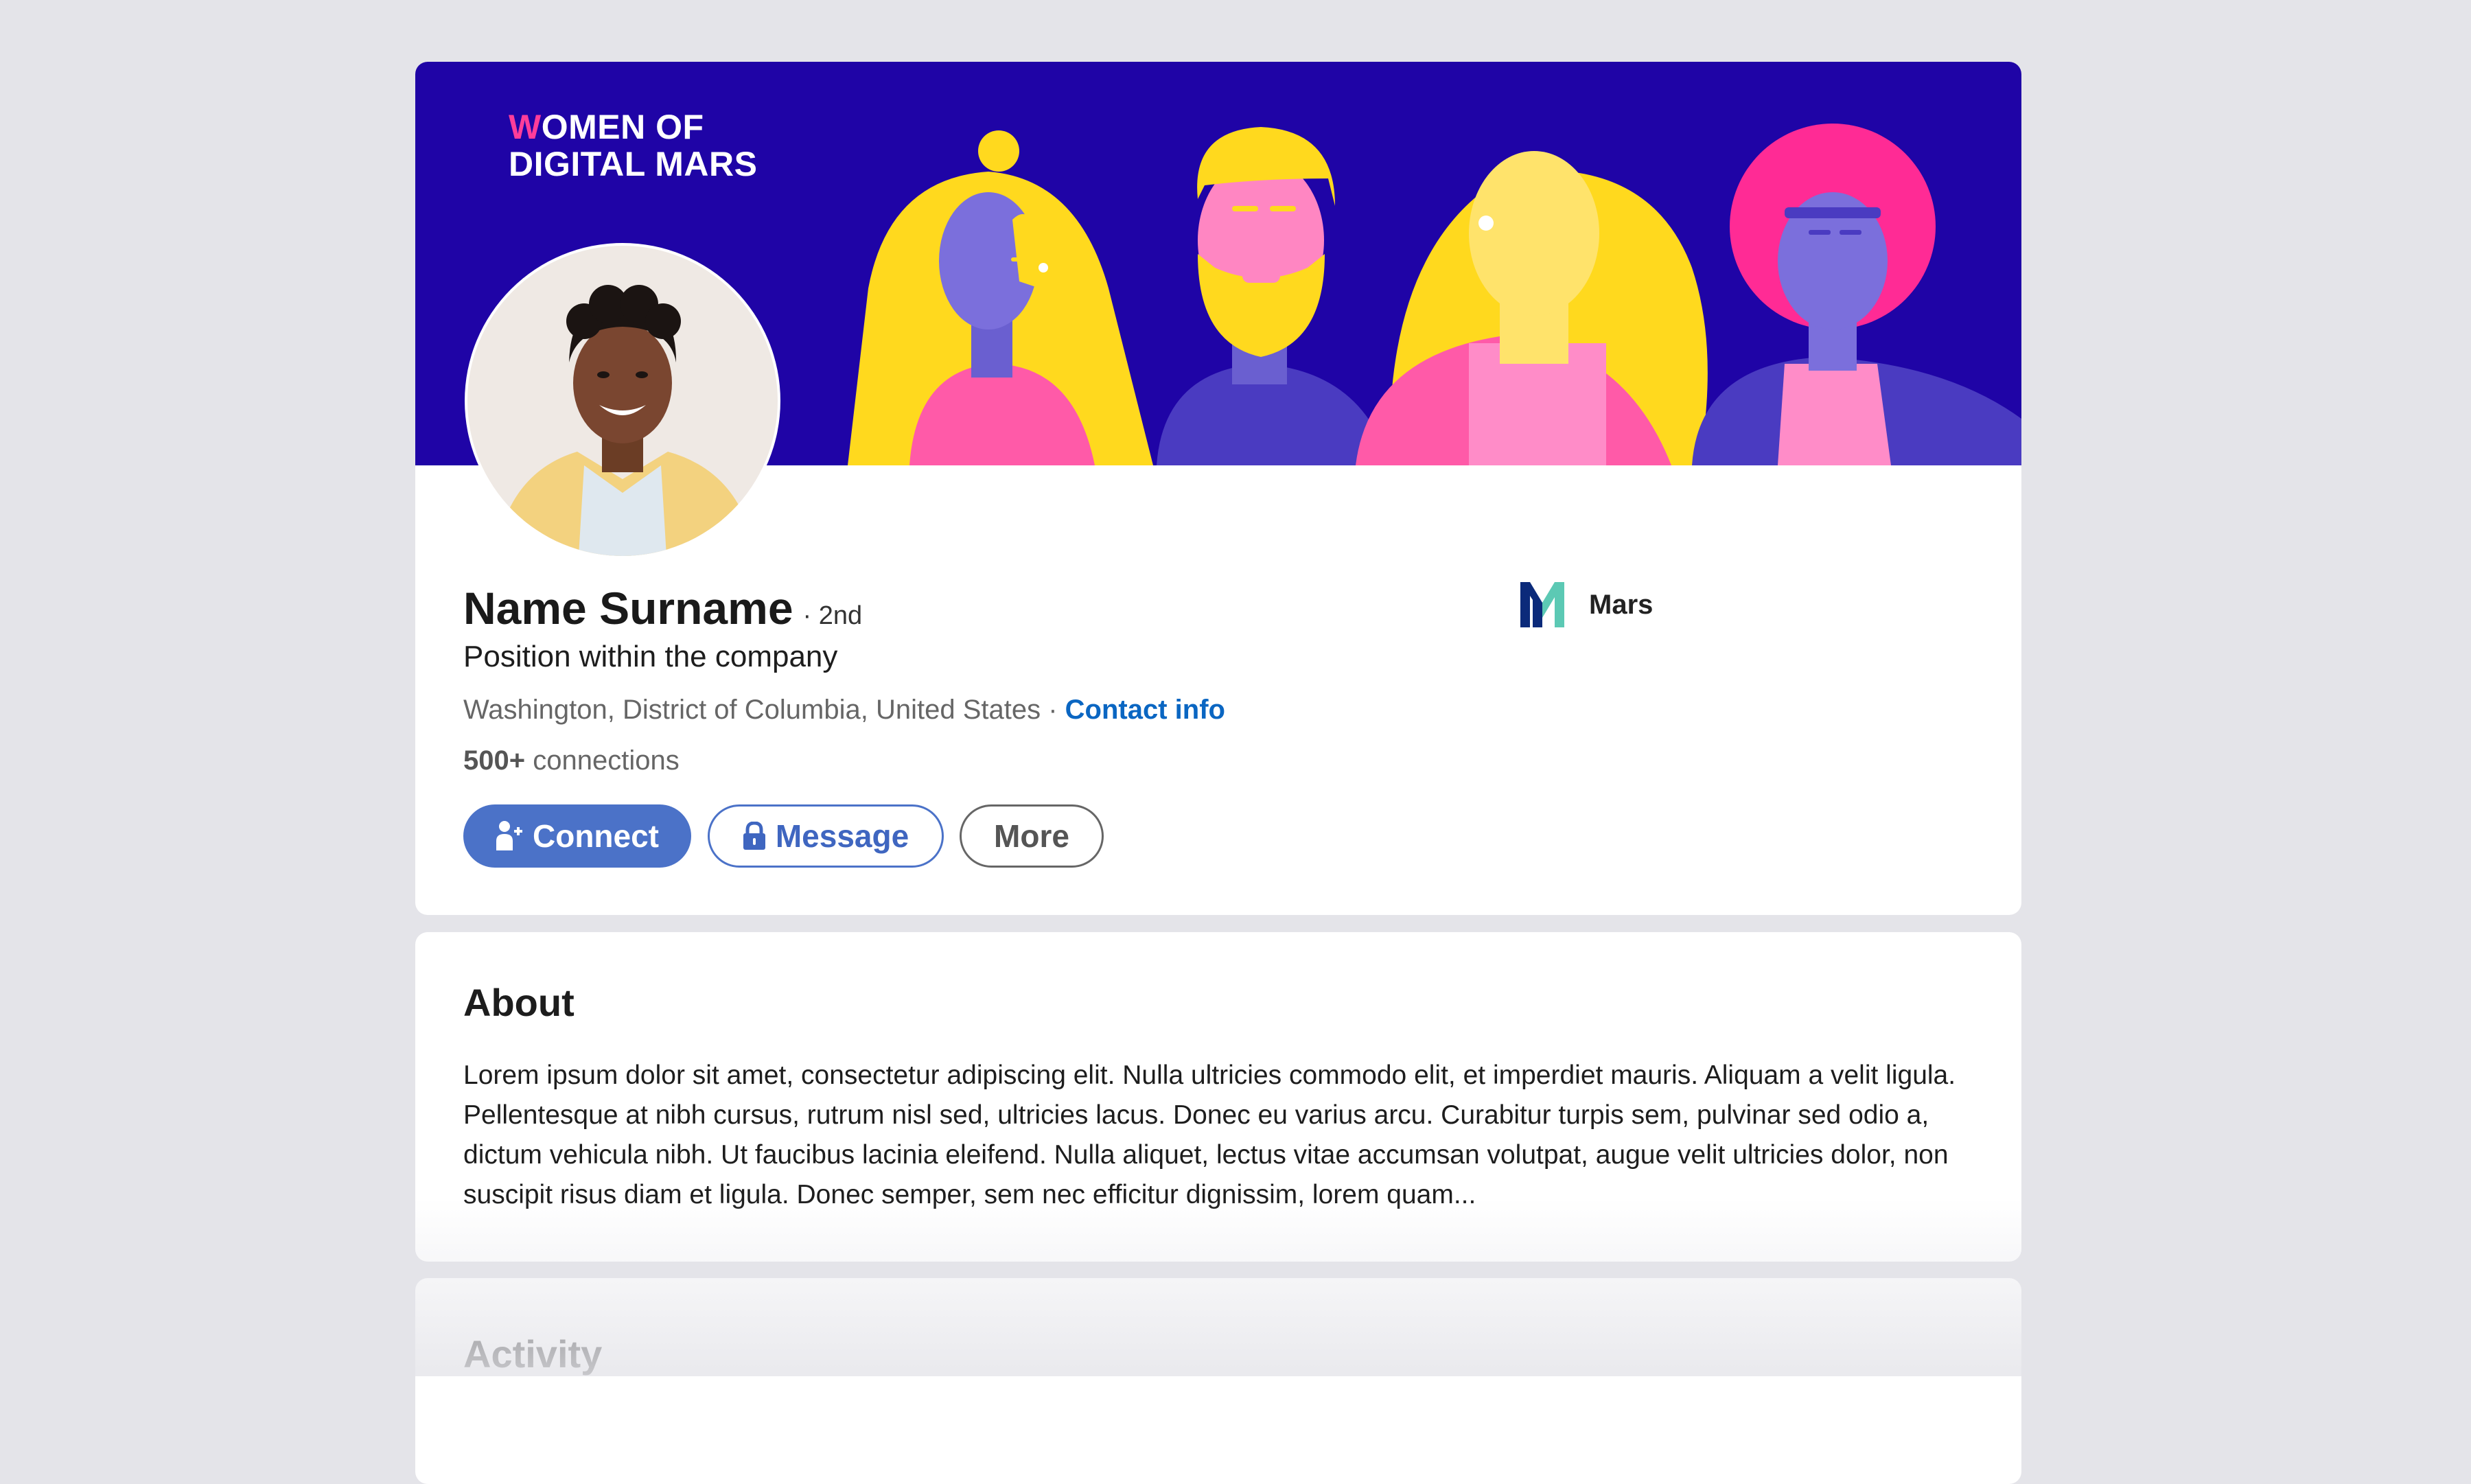 This screenshot has height=1484, width=2471. I want to click on name-row: Name Surname · 2nd, so click(662, 608).